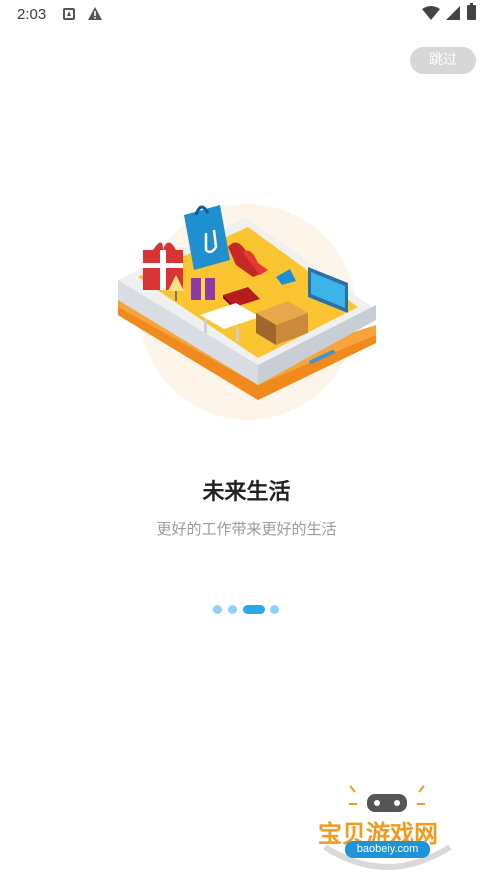 Image resolution: width=493 pixels, height=878 pixels. What do you see at coordinates (387, 827) in the screenshot?
I see `watermark-logo: 宝贝游戏网 baobeiy.com` at bounding box center [387, 827].